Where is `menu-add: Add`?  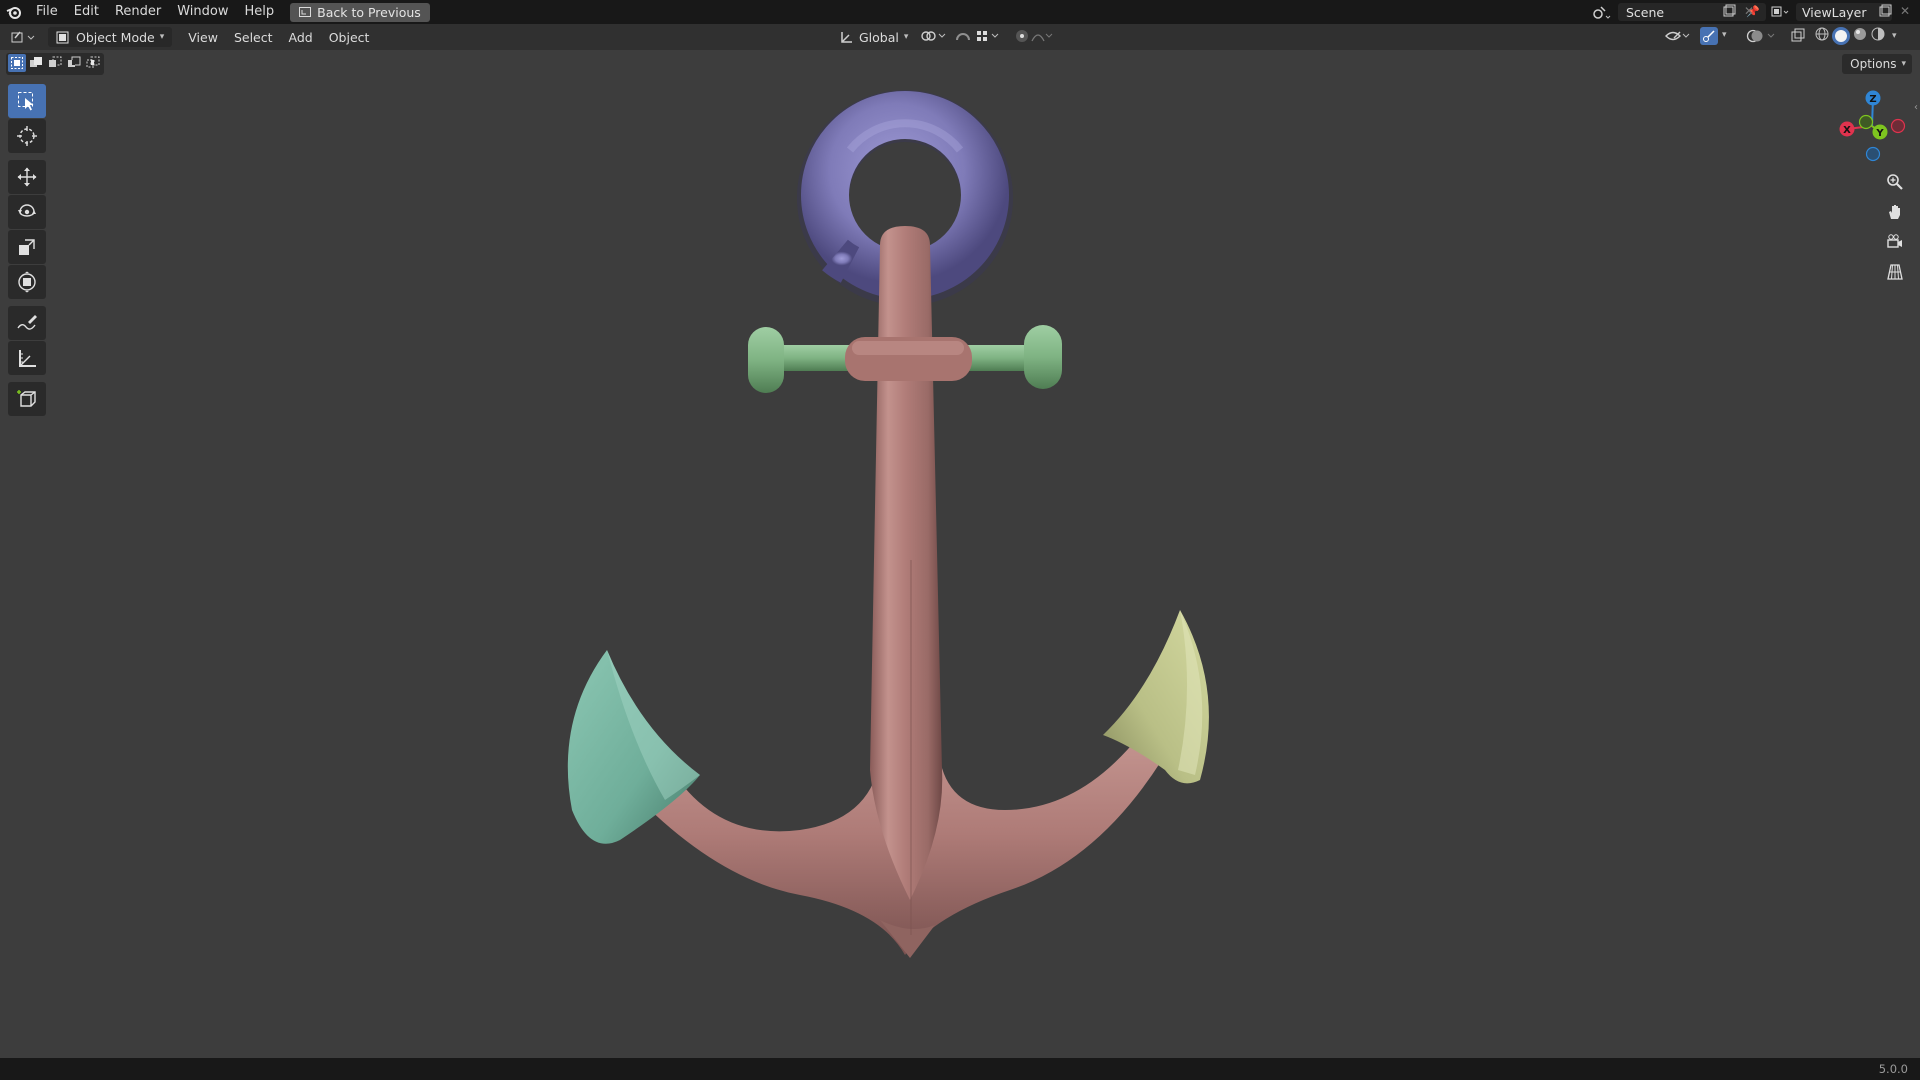 menu-add: Add is located at coordinates (301, 37).